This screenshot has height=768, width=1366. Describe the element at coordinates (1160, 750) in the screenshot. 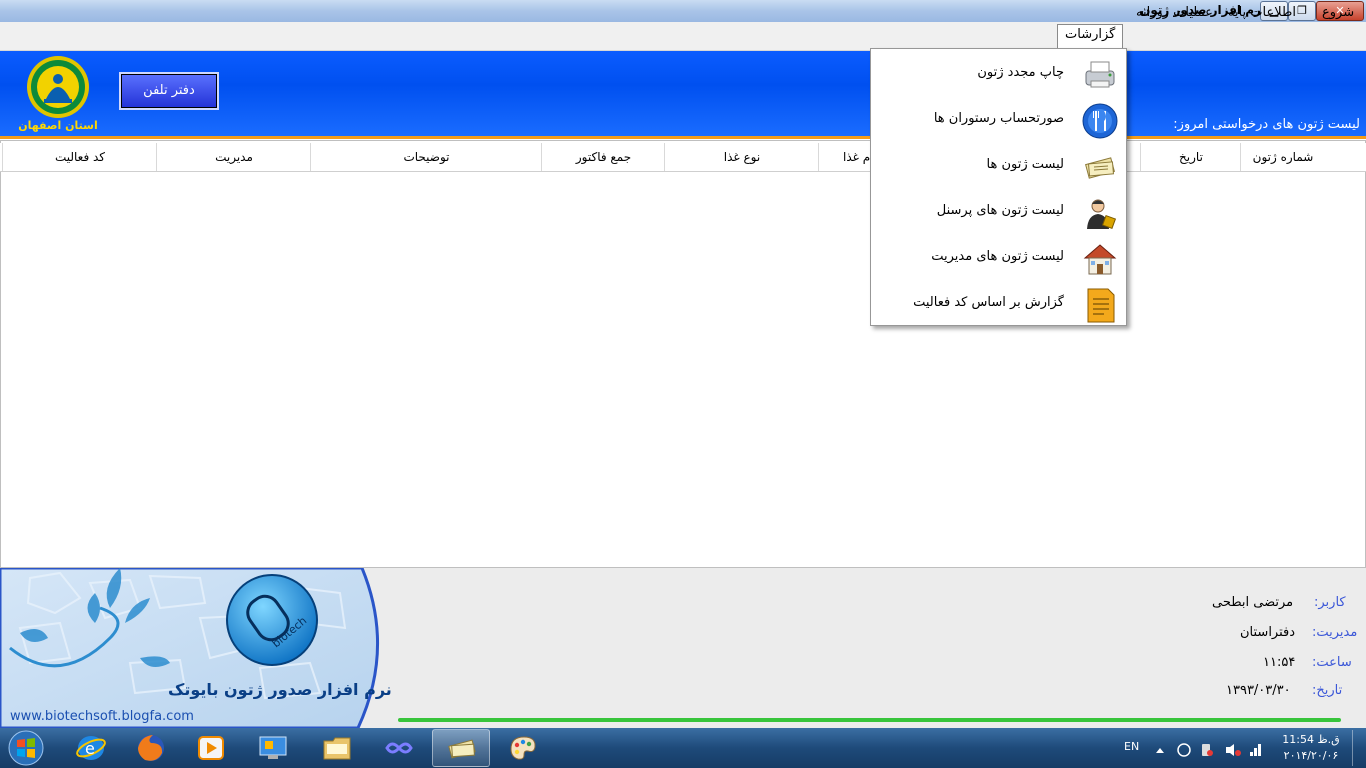

I see `tray-expand-icon` at that location.